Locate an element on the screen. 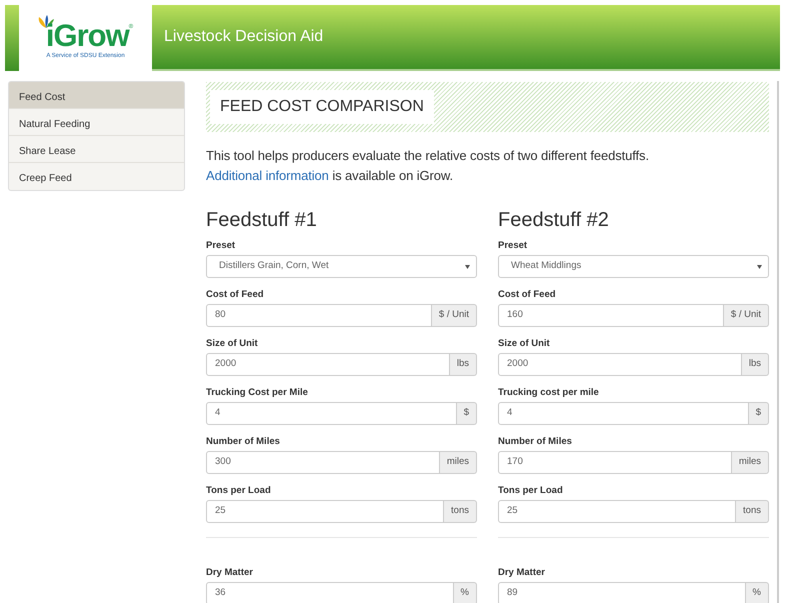 This screenshot has height=603, width=785. input-field: 36 is located at coordinates (330, 592).